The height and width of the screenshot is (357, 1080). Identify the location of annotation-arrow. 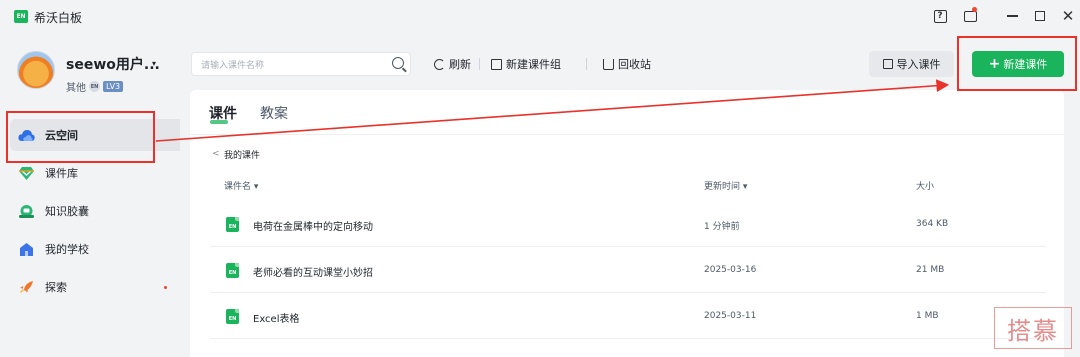
(552, 110).